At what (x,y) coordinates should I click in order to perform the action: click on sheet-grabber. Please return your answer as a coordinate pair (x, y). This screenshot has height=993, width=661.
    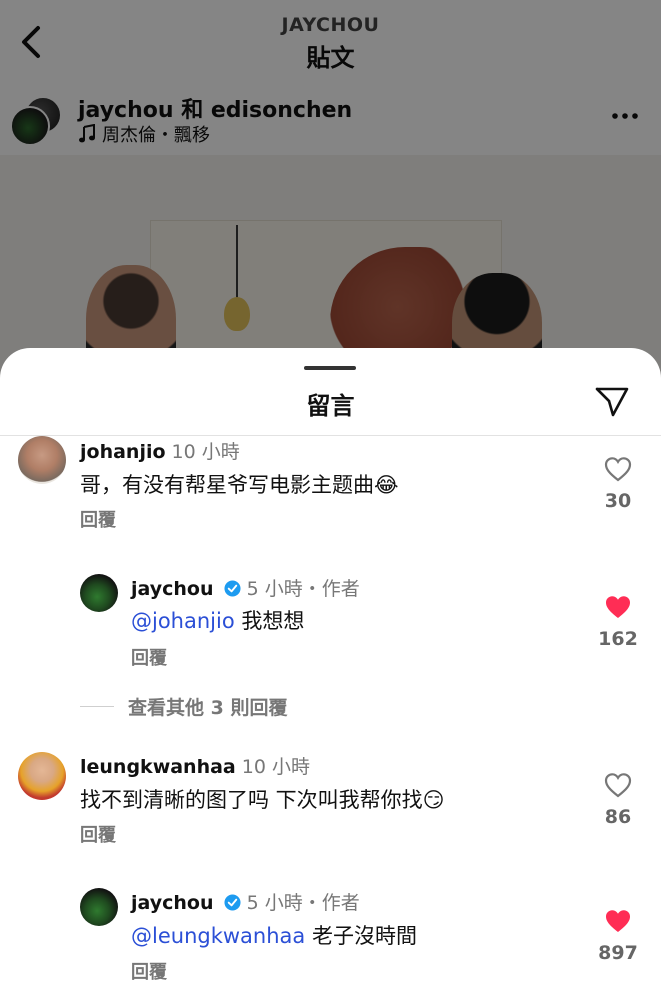
    Looking at the image, I should click on (330, 368).